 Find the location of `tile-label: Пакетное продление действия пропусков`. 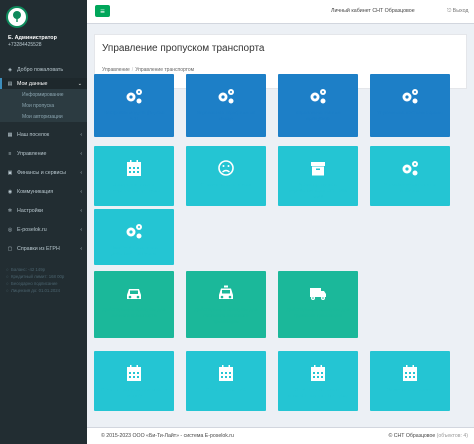

tile-label: Пакетное продление действия пропусков is located at coordinates (134, 251).